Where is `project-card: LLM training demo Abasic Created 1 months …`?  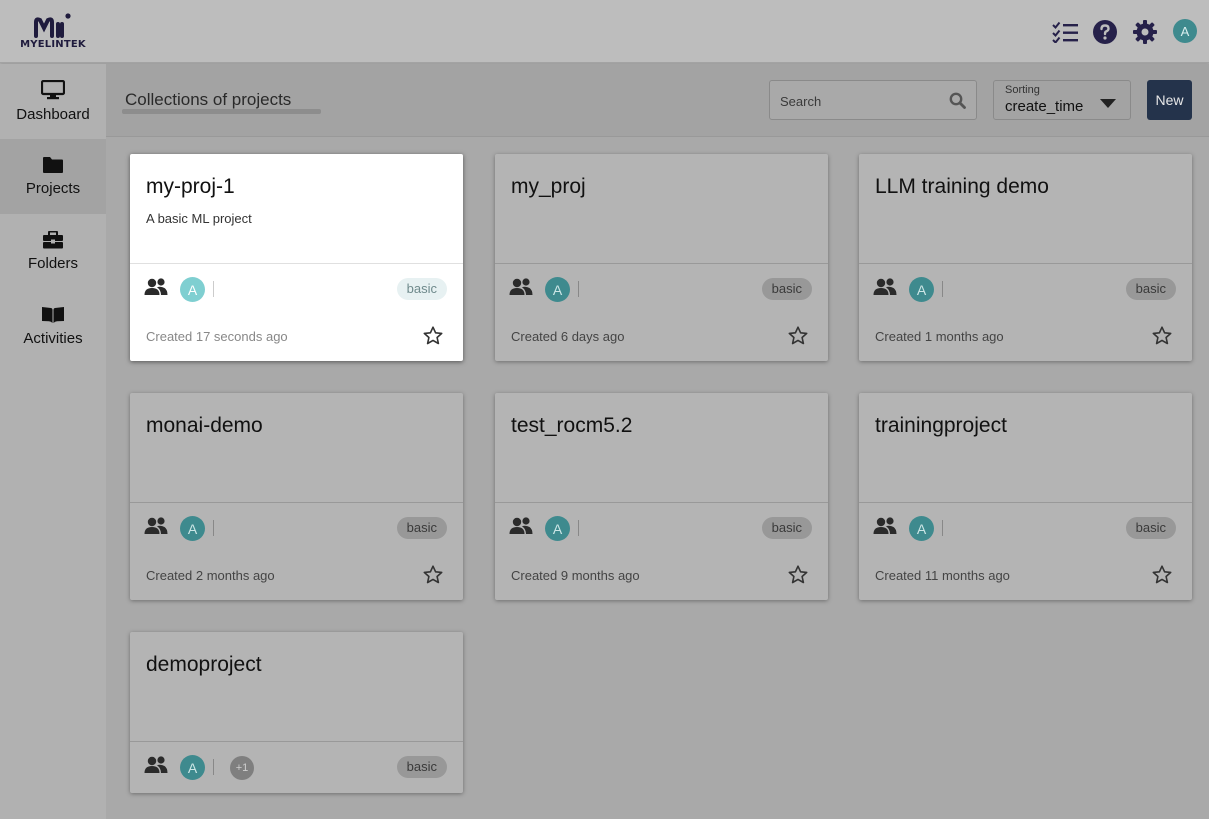
project-card: LLM training demo Abasic Created 1 months … is located at coordinates (1025, 257).